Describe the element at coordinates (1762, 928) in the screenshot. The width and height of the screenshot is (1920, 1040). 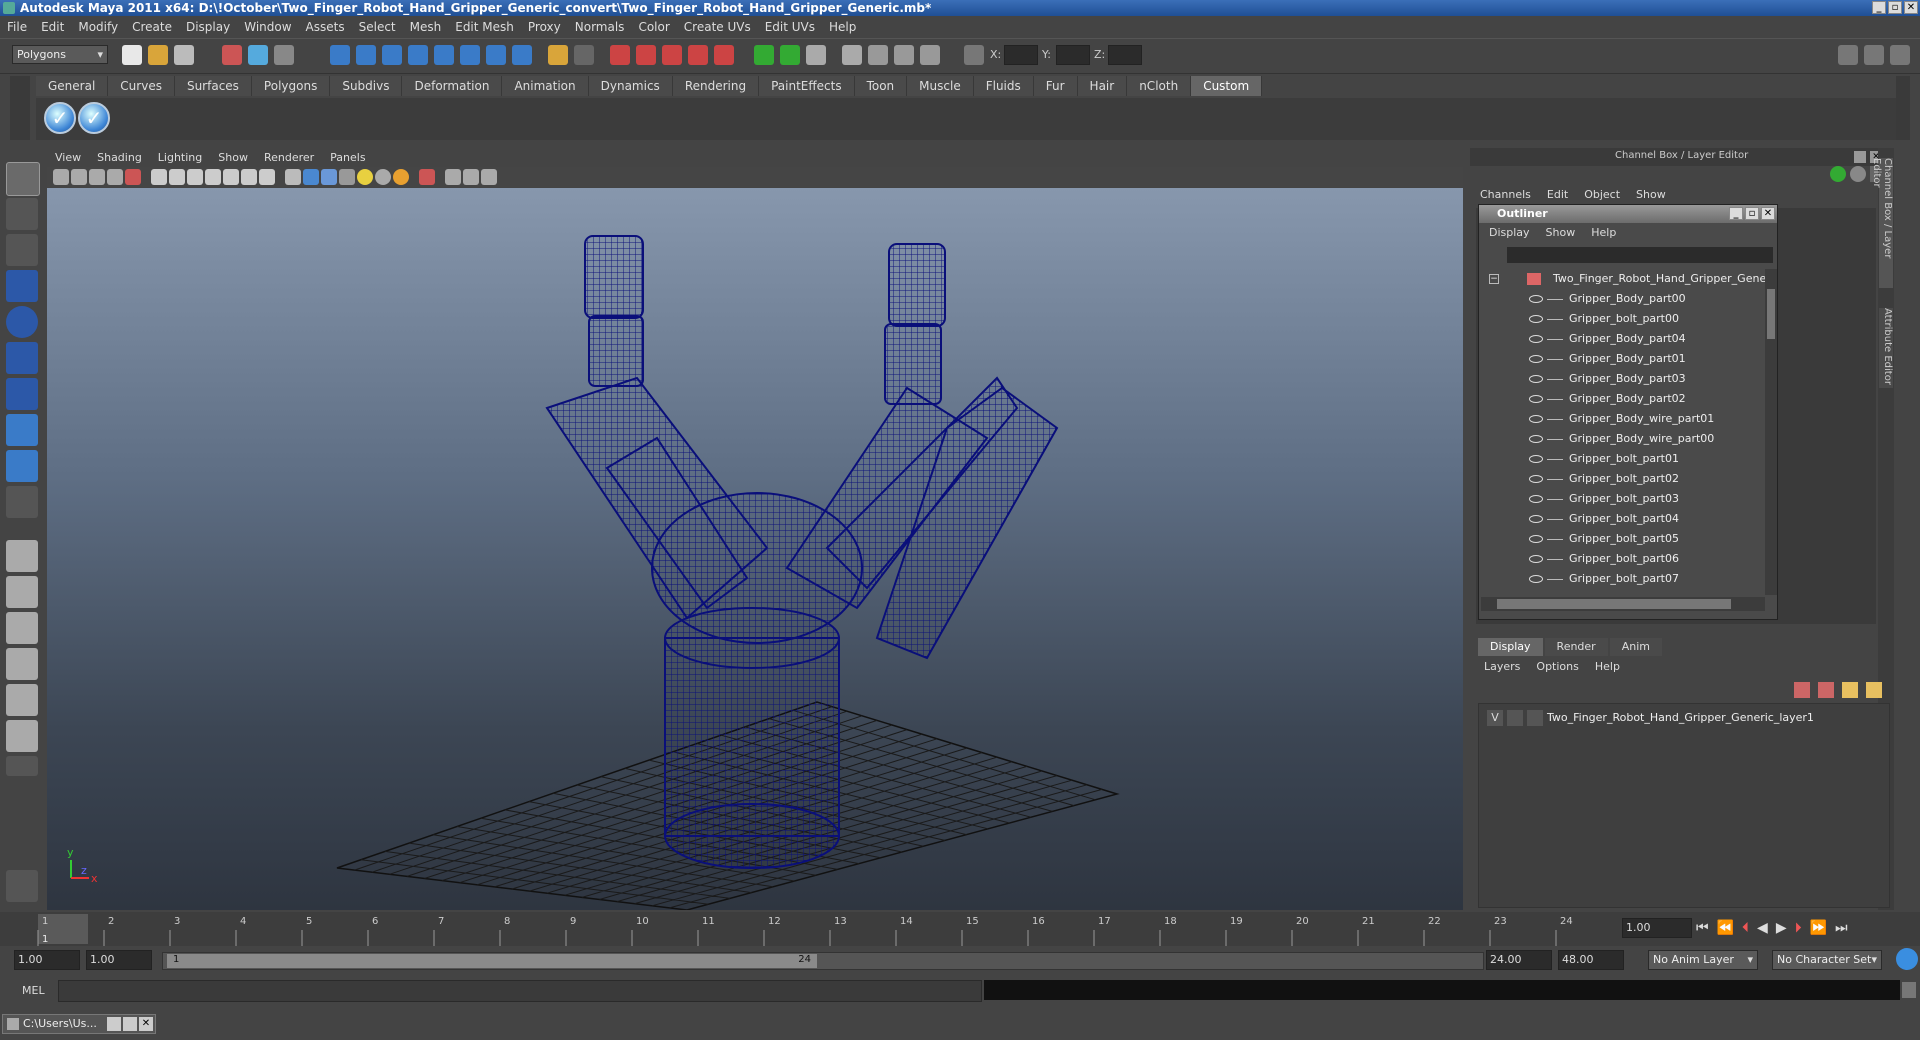
I see `play-backwards-icon: ◀` at that location.